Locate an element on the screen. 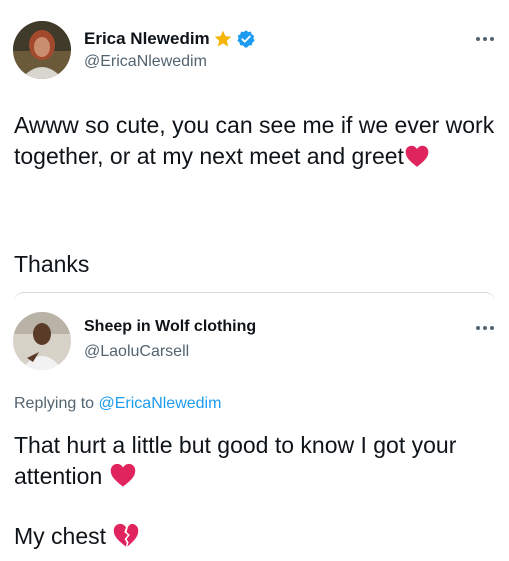 This screenshot has height=561, width=509. replying-to: Replying to @EricaNlewedim is located at coordinates (117, 404).